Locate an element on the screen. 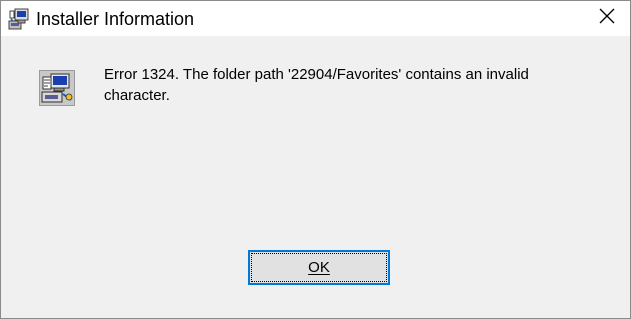 This screenshot has width=631, height=319. ok-button: OK is located at coordinates (319, 267).